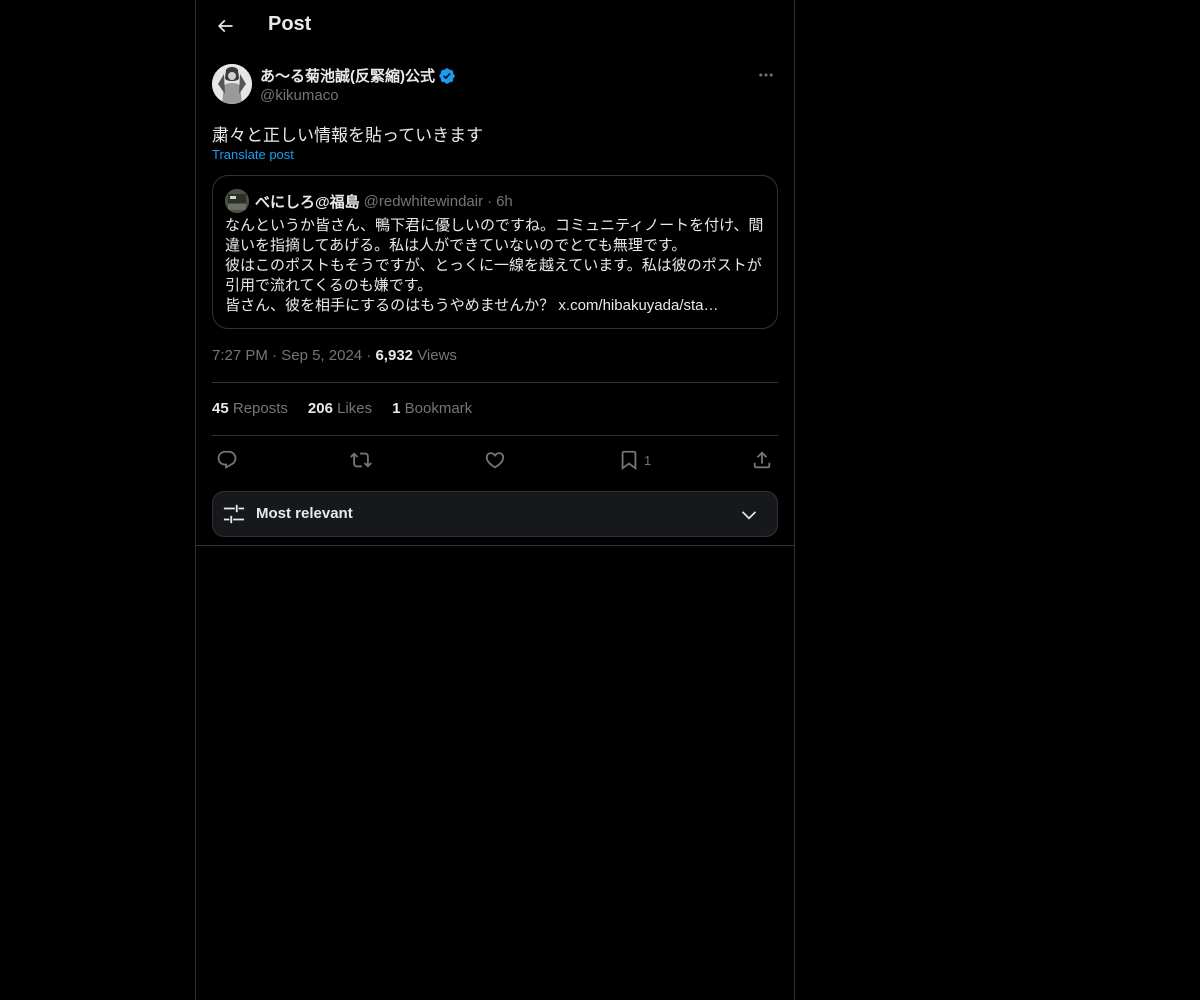  What do you see at coordinates (329, 285) in the screenshot?
I see `quoted-text-line: 引用で流れてくるのも嫌です。` at bounding box center [329, 285].